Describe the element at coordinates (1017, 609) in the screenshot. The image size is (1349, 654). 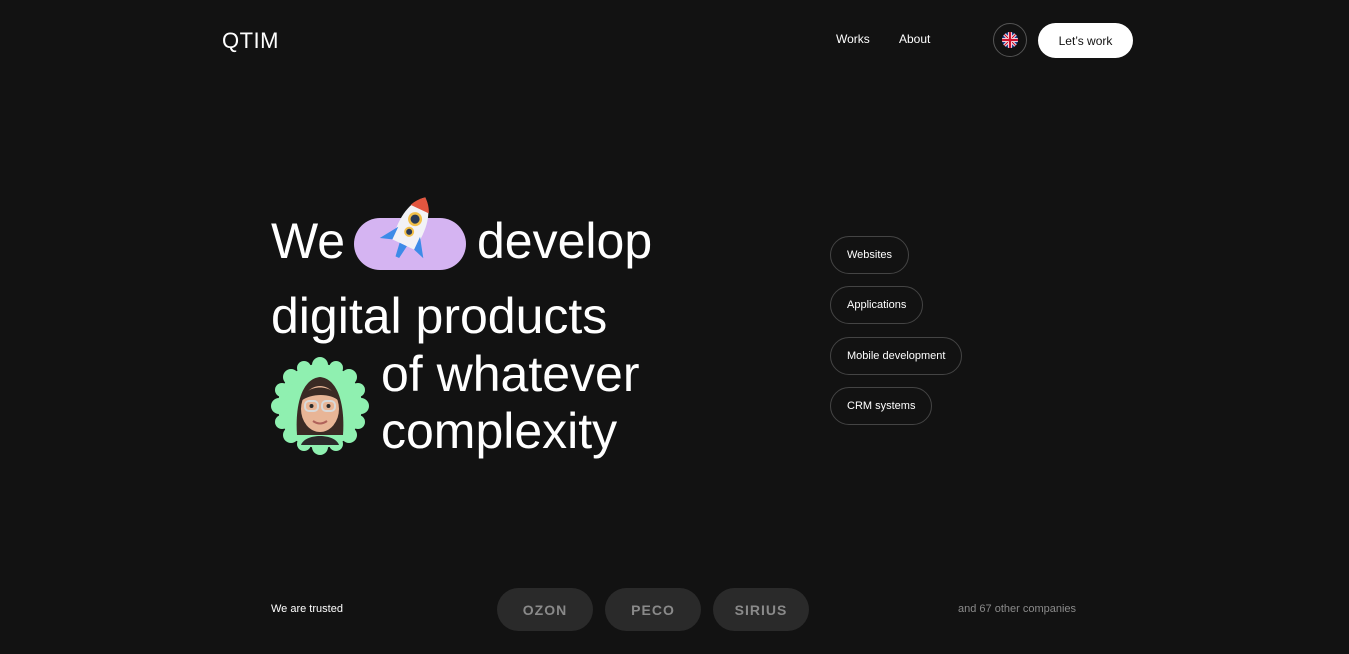
I see `other-companies-count: and 67 other companies` at that location.